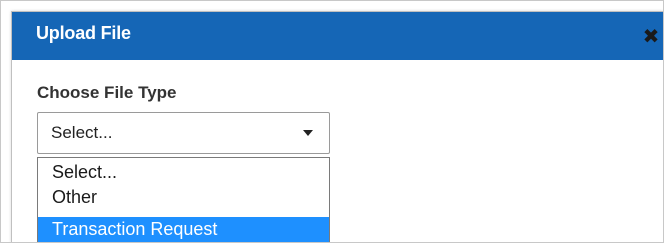 This screenshot has height=243, width=664. I want to click on close-icon: ✖, so click(650, 36).